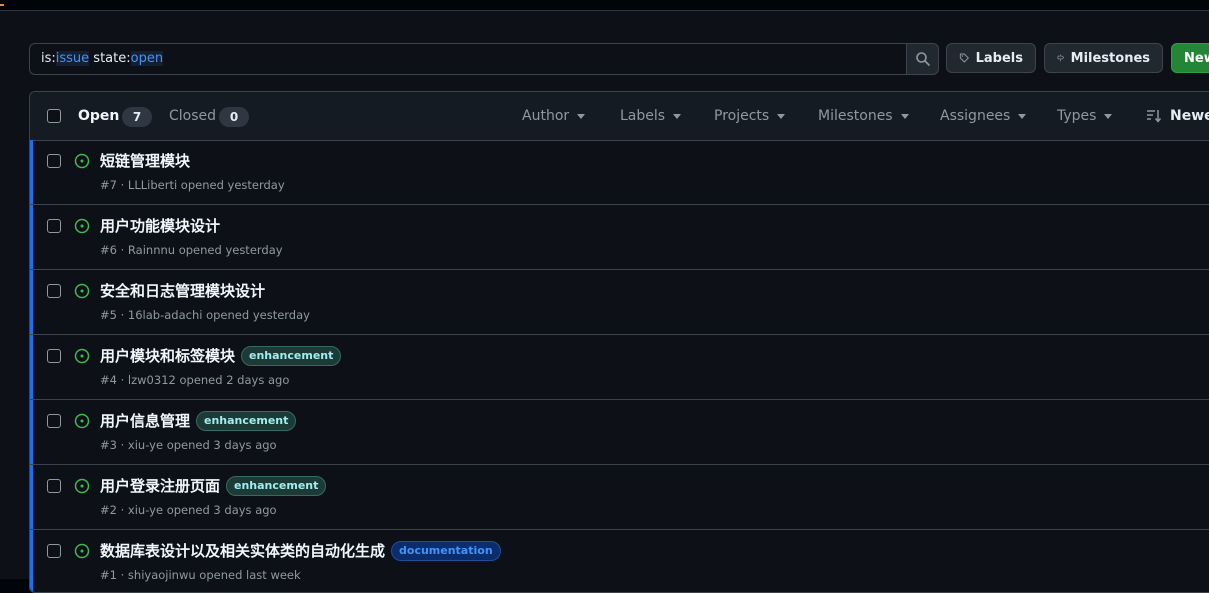  Describe the element at coordinates (160, 485) in the screenshot. I see `issue-title-link: 用户登录注册页面` at that location.